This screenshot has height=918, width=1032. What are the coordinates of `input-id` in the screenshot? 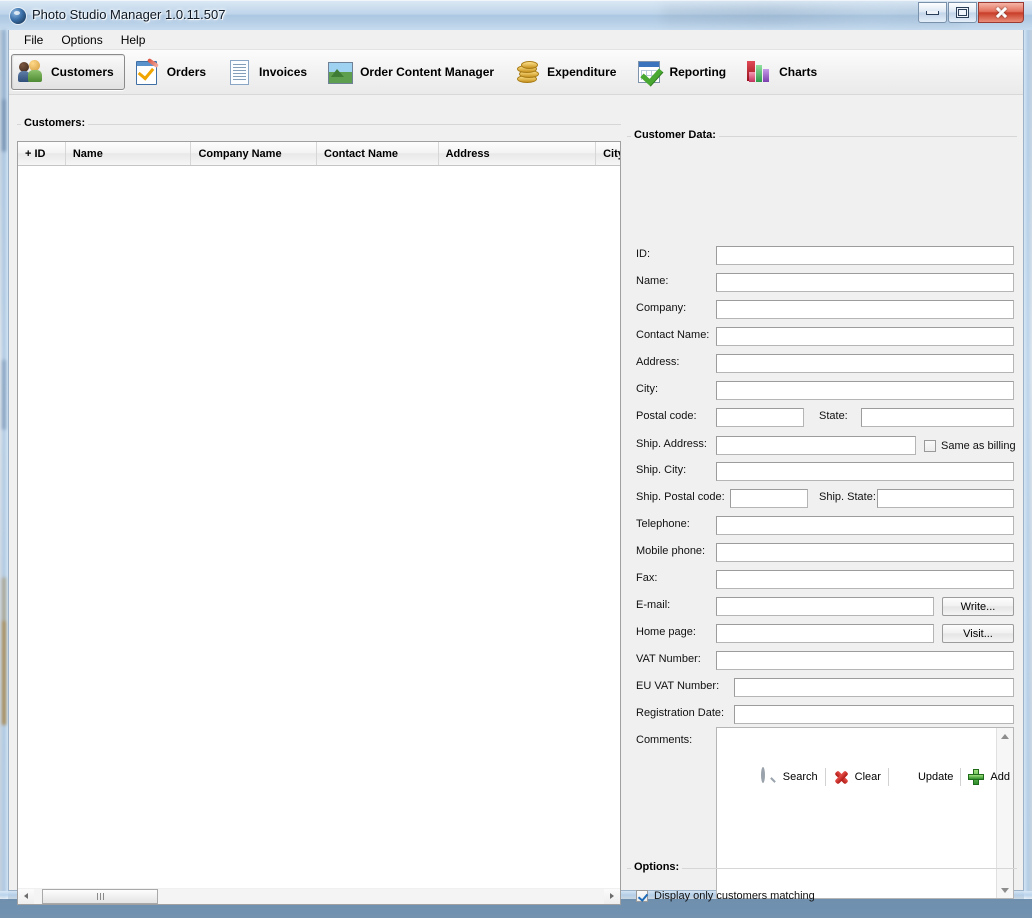 It's located at (865, 255).